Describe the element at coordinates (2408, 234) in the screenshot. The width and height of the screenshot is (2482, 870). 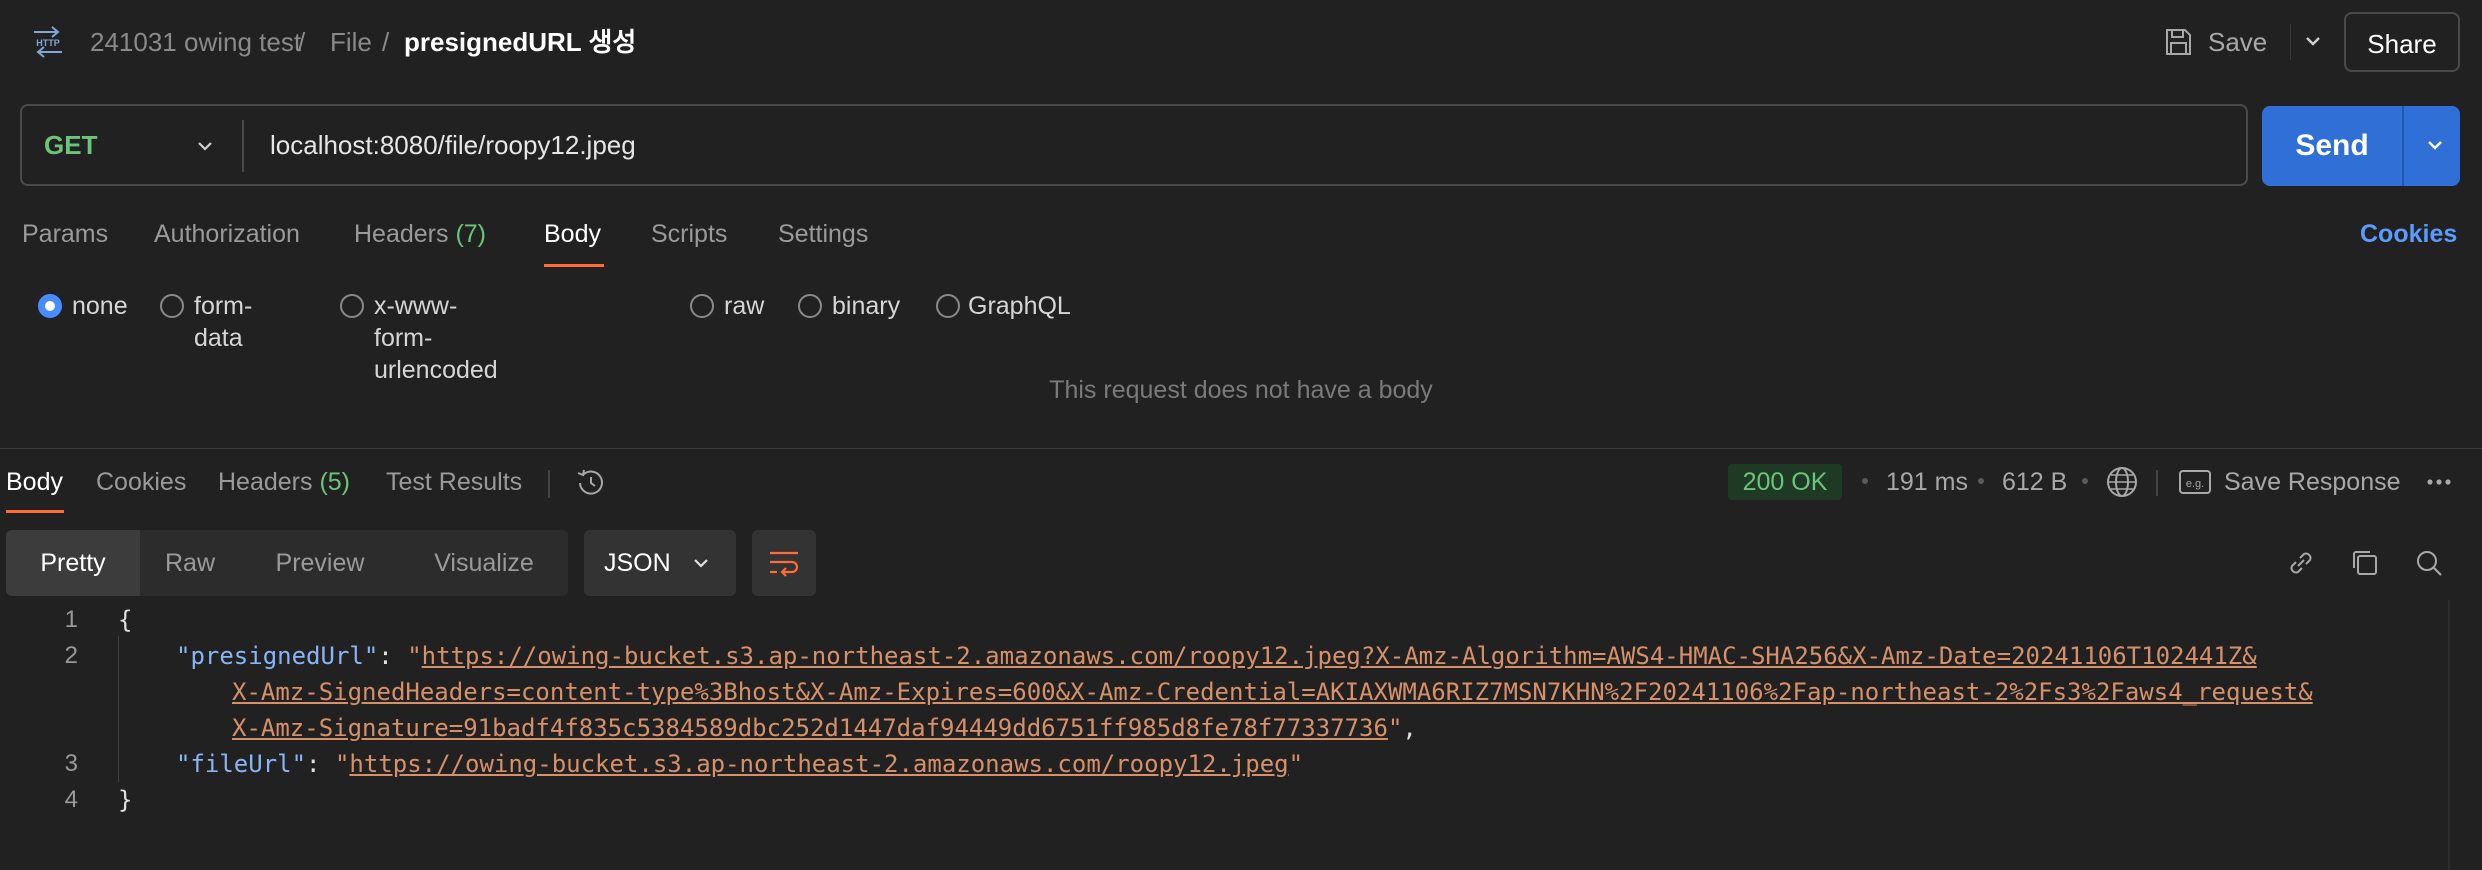
I see `cookies-link: Cookies` at that location.